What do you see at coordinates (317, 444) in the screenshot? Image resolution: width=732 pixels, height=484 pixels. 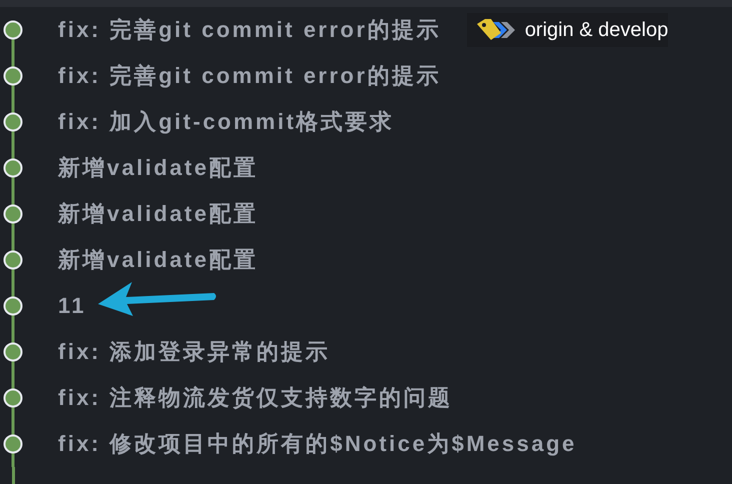 I see `commit-message: fix: 修改项目中的所有的$Notice为$Message` at bounding box center [317, 444].